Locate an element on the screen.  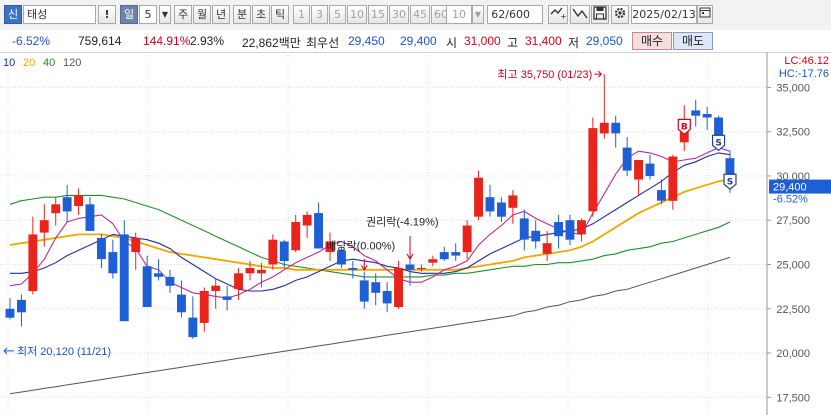
best-quote-label: 최우선 is located at coordinates (323, 43).